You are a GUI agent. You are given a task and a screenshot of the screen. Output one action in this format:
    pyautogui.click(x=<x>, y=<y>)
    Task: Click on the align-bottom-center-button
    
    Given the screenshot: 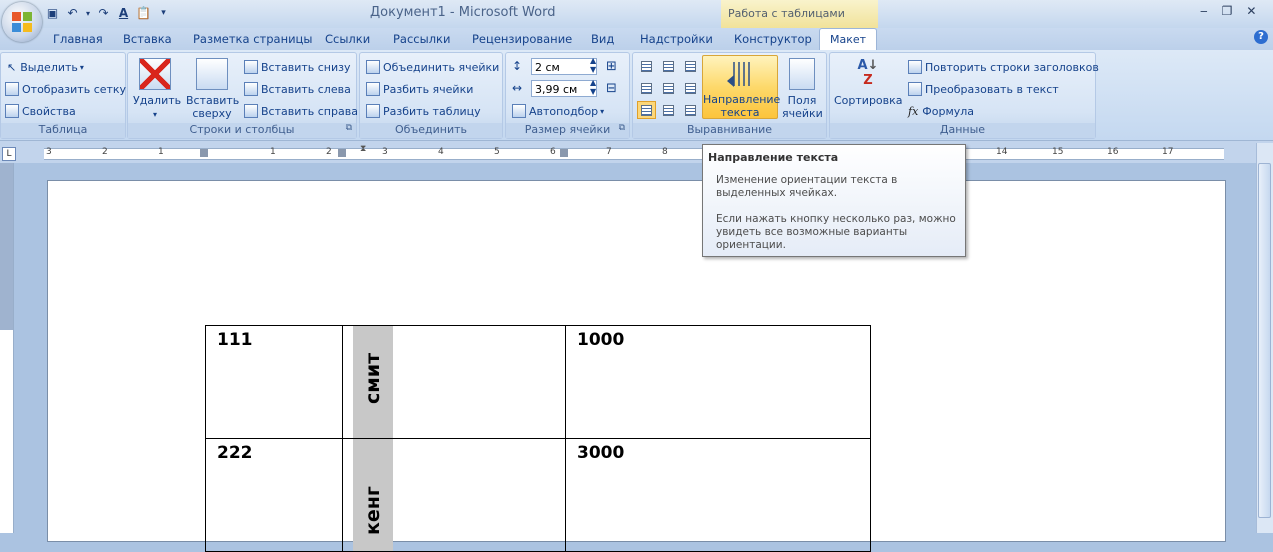 What is the action you would take?
    pyautogui.click(x=668, y=110)
    